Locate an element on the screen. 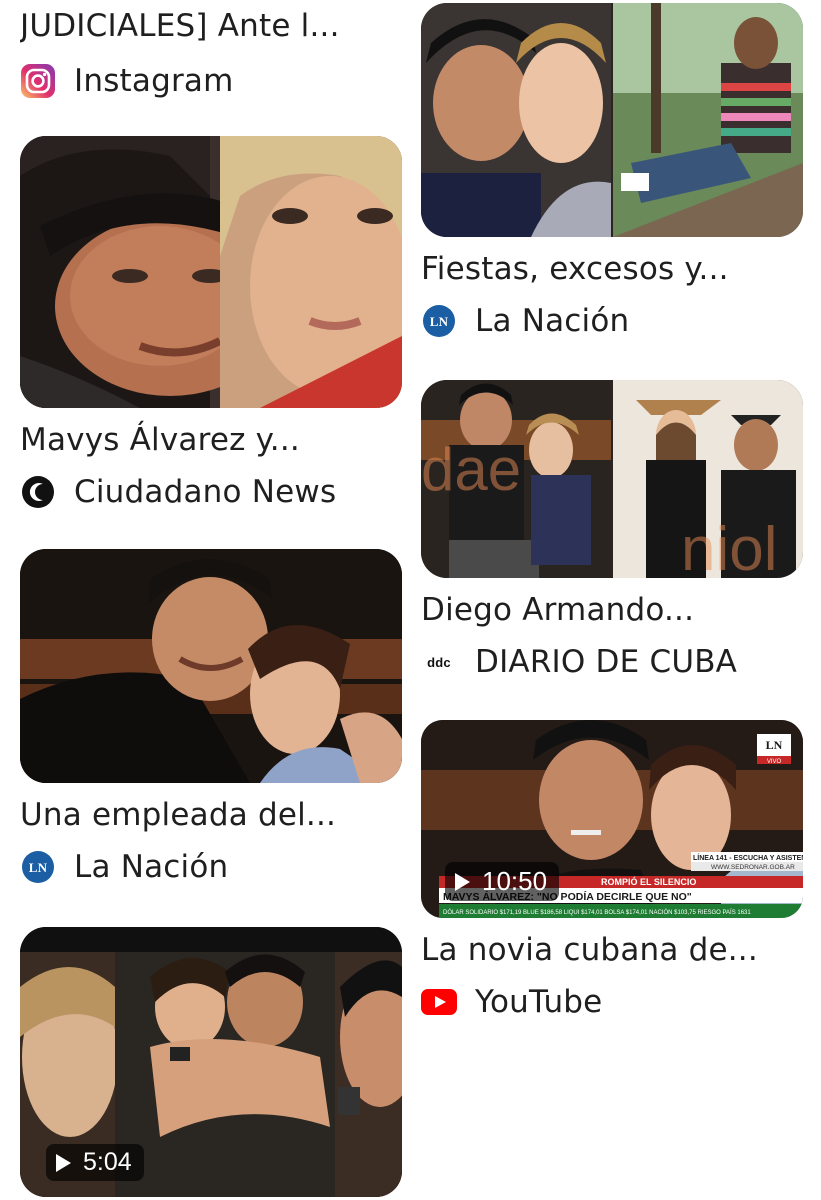 This screenshot has height=1200, width=821. result-card-la-nacion: Una empleada del... LN La Nación is located at coordinates (211, 719).